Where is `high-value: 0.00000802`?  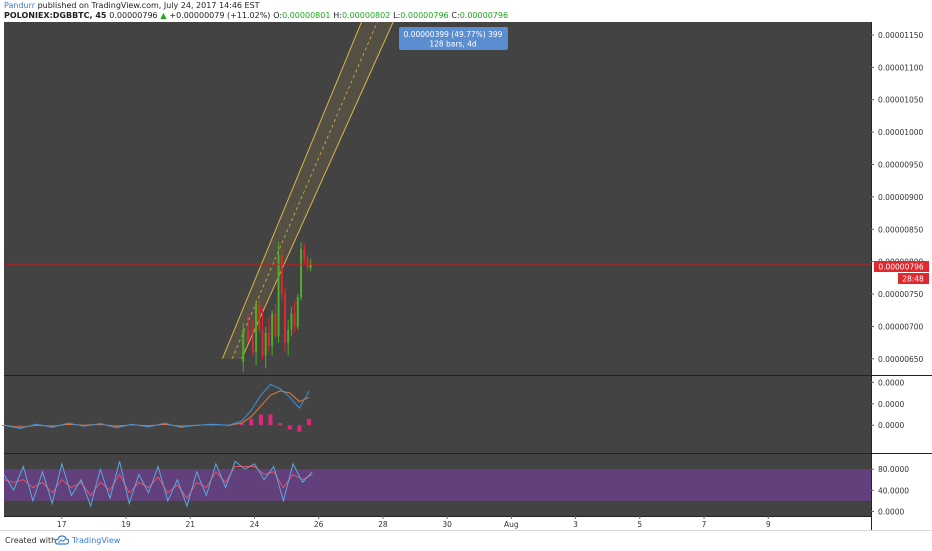
high-value: 0.00000802 is located at coordinates (366, 15).